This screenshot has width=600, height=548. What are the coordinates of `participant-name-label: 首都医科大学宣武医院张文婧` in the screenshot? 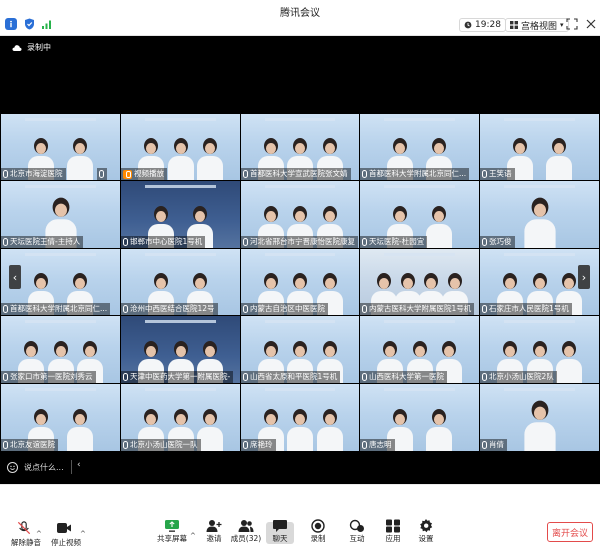 It's located at (296, 174).